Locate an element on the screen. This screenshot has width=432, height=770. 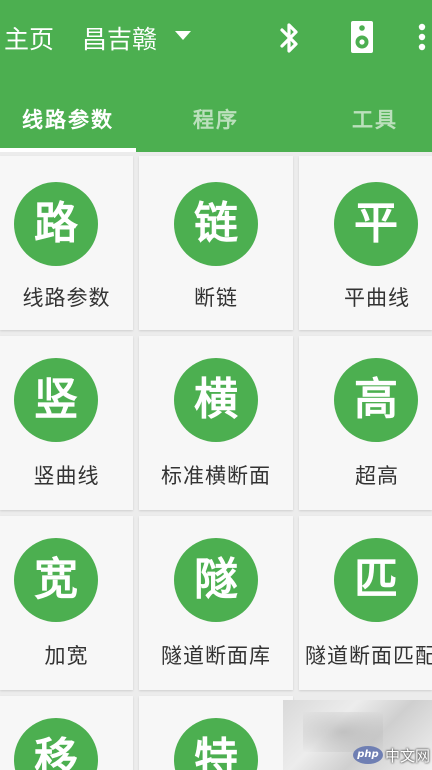
tile-badge: 路 is located at coordinates (56, 224).